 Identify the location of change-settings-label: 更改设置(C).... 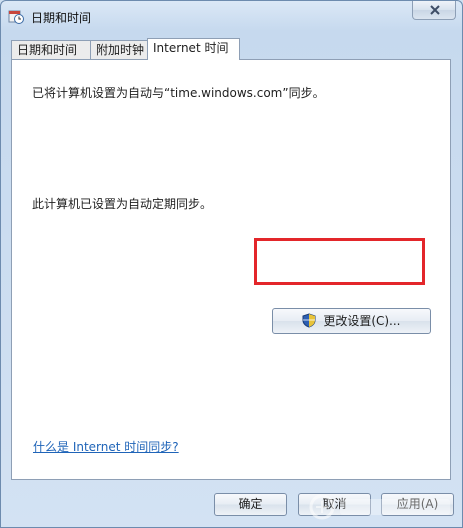
(362, 321).